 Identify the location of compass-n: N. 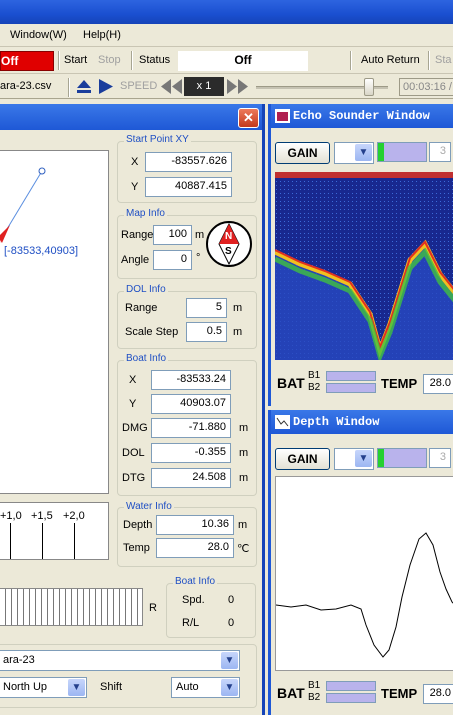
(229, 236).